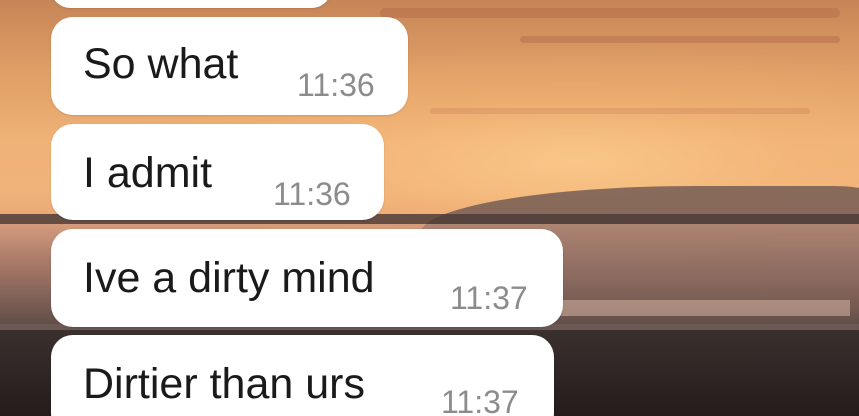 Image resolution: width=859 pixels, height=416 pixels. I want to click on message-bubble: Ive a dirty mind 11:37, so click(307, 278).